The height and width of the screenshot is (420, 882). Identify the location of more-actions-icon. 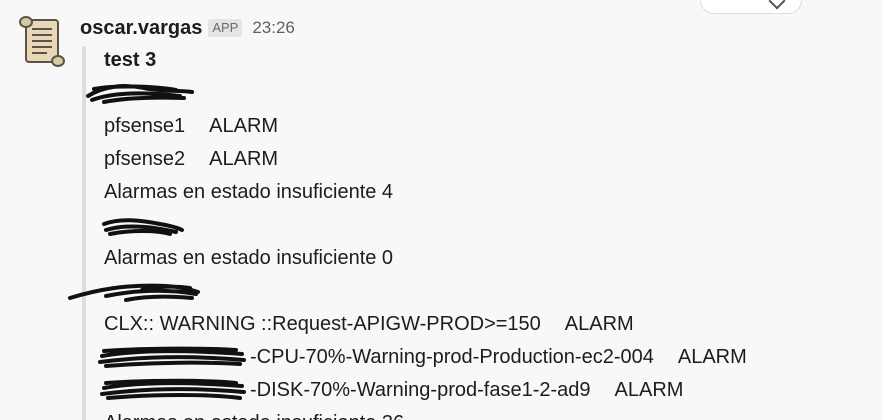
(777, 5).